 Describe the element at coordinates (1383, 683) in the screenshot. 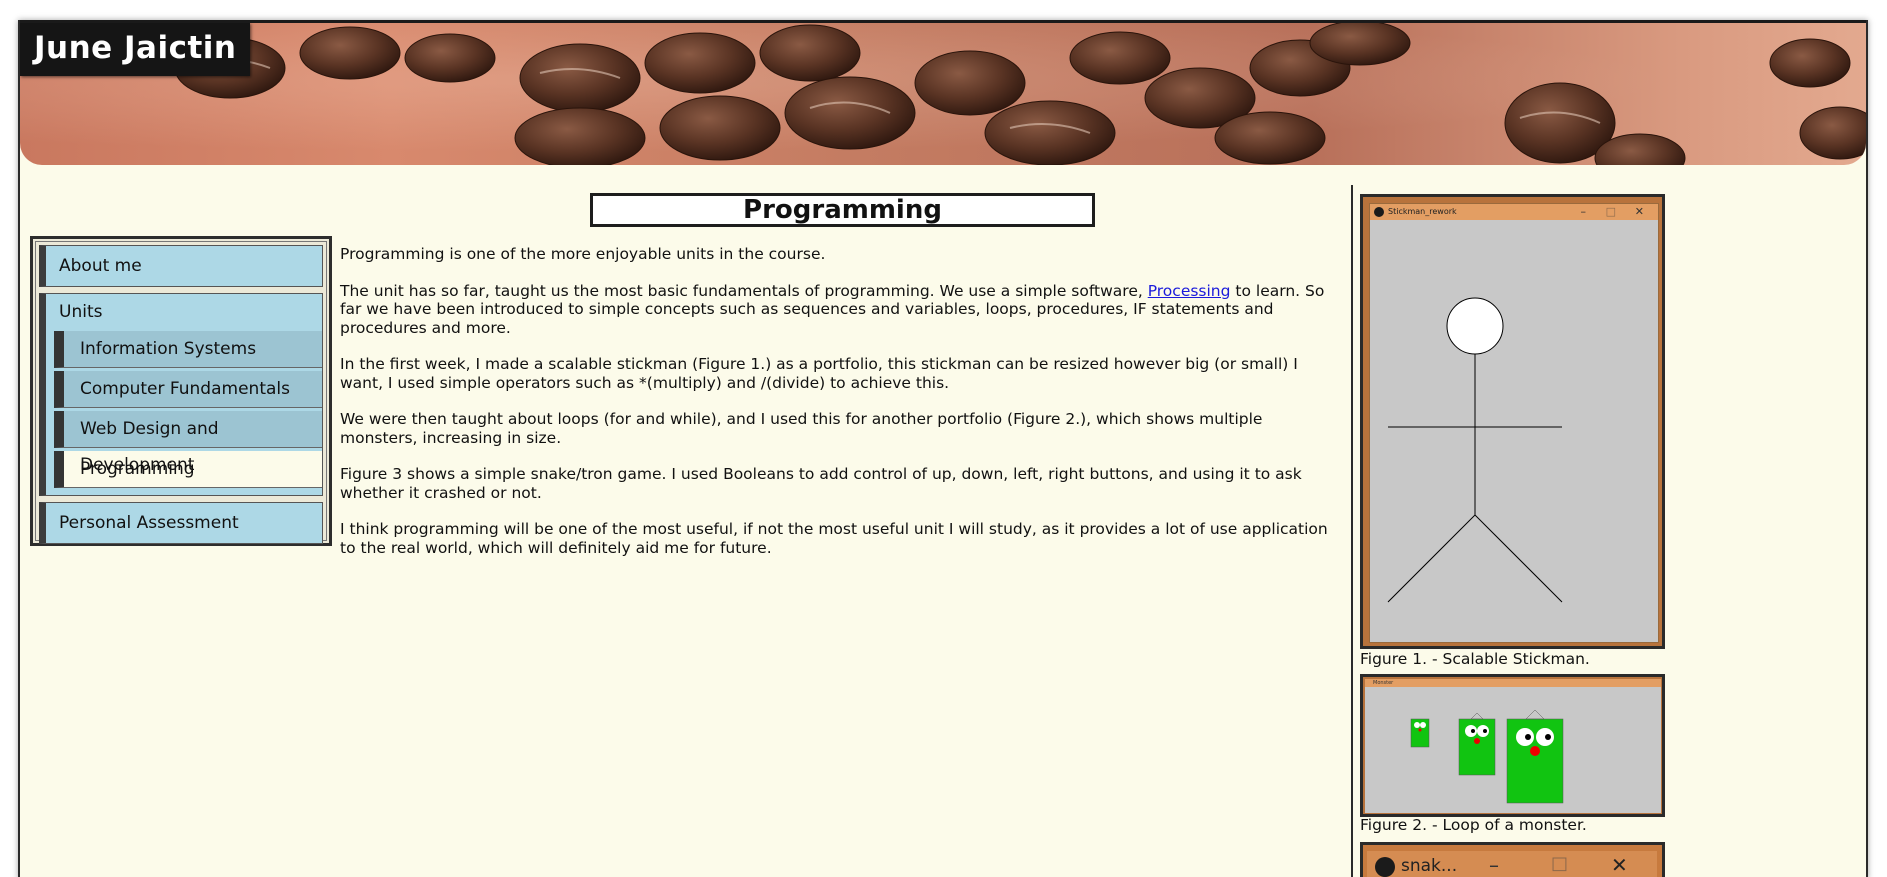

I see `window-title: Monster` at that location.